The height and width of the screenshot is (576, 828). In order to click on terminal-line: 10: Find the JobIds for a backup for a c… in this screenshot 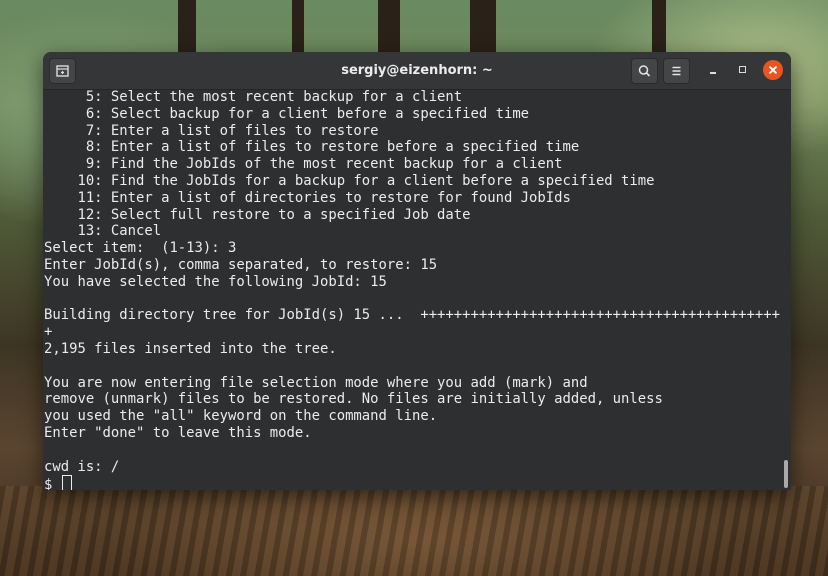, I will do `click(349, 180)`.